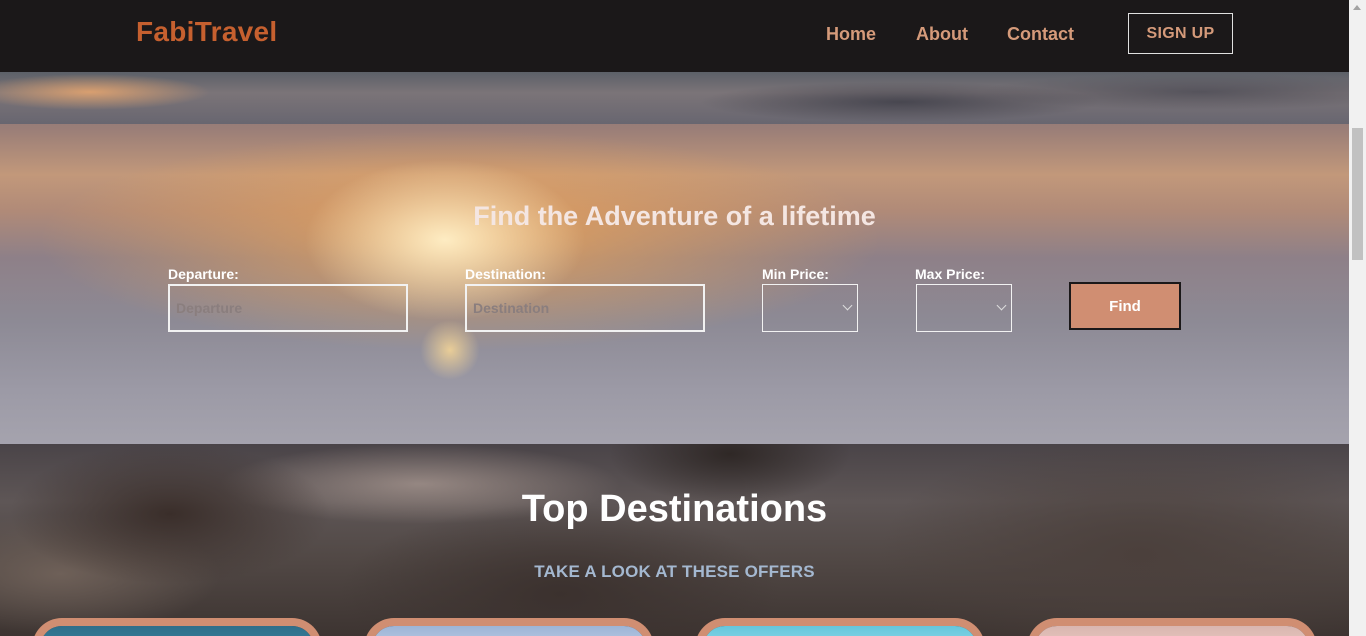 This screenshot has height=636, width=1366. Describe the element at coordinates (674, 36) in the screenshot. I see `navbar: FabiTravel Home About Contact SIGN UP` at that location.